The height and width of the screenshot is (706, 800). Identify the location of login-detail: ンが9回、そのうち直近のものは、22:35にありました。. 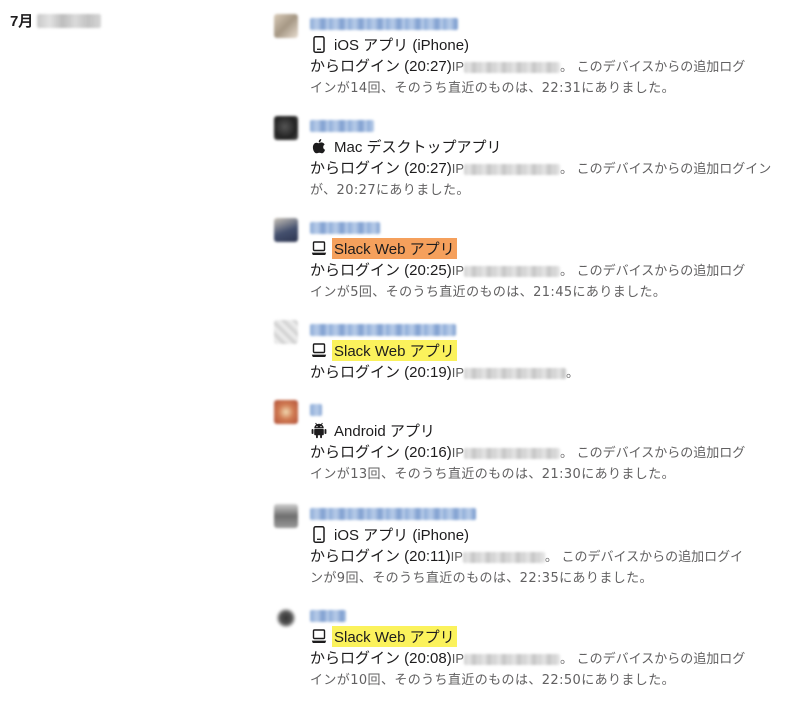
(481, 578).